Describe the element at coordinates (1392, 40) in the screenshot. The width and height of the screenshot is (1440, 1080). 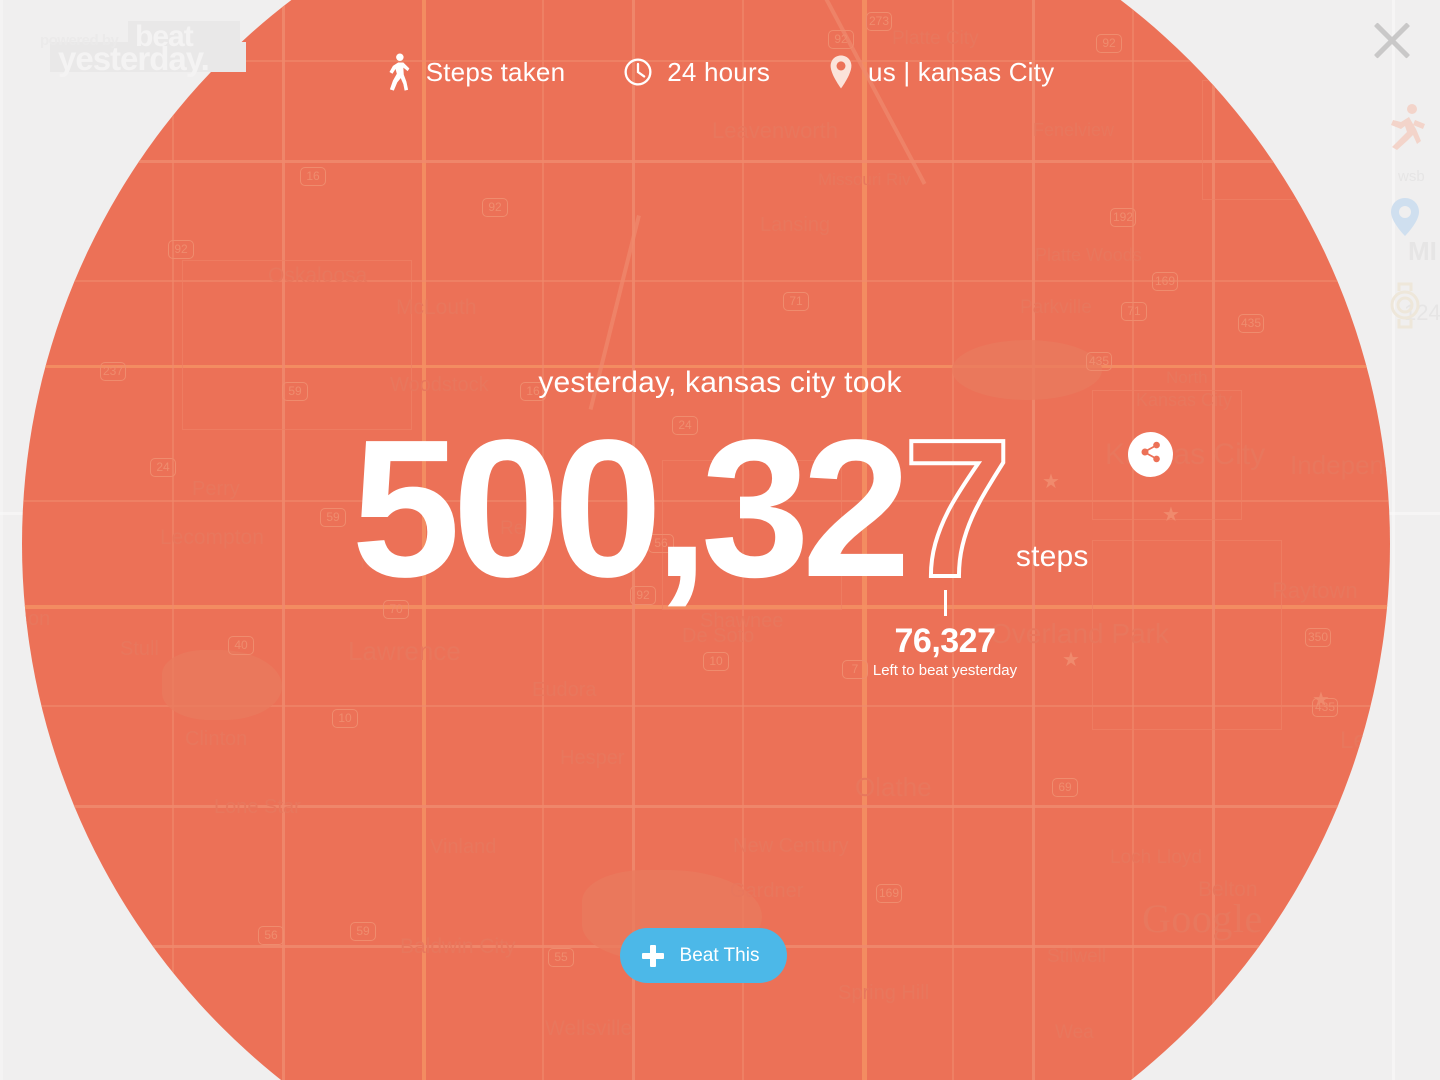
I see `close-icon` at that location.